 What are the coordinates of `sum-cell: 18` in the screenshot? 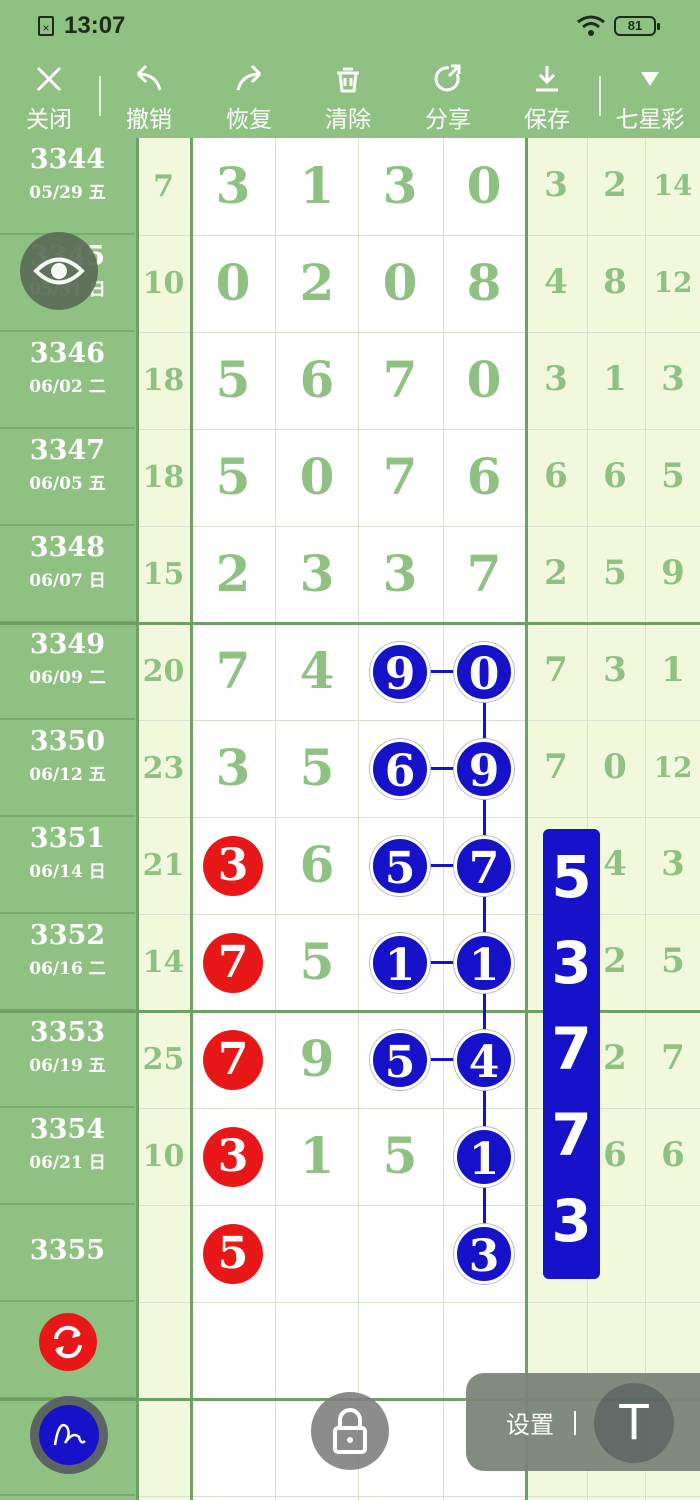 It's located at (163, 477).